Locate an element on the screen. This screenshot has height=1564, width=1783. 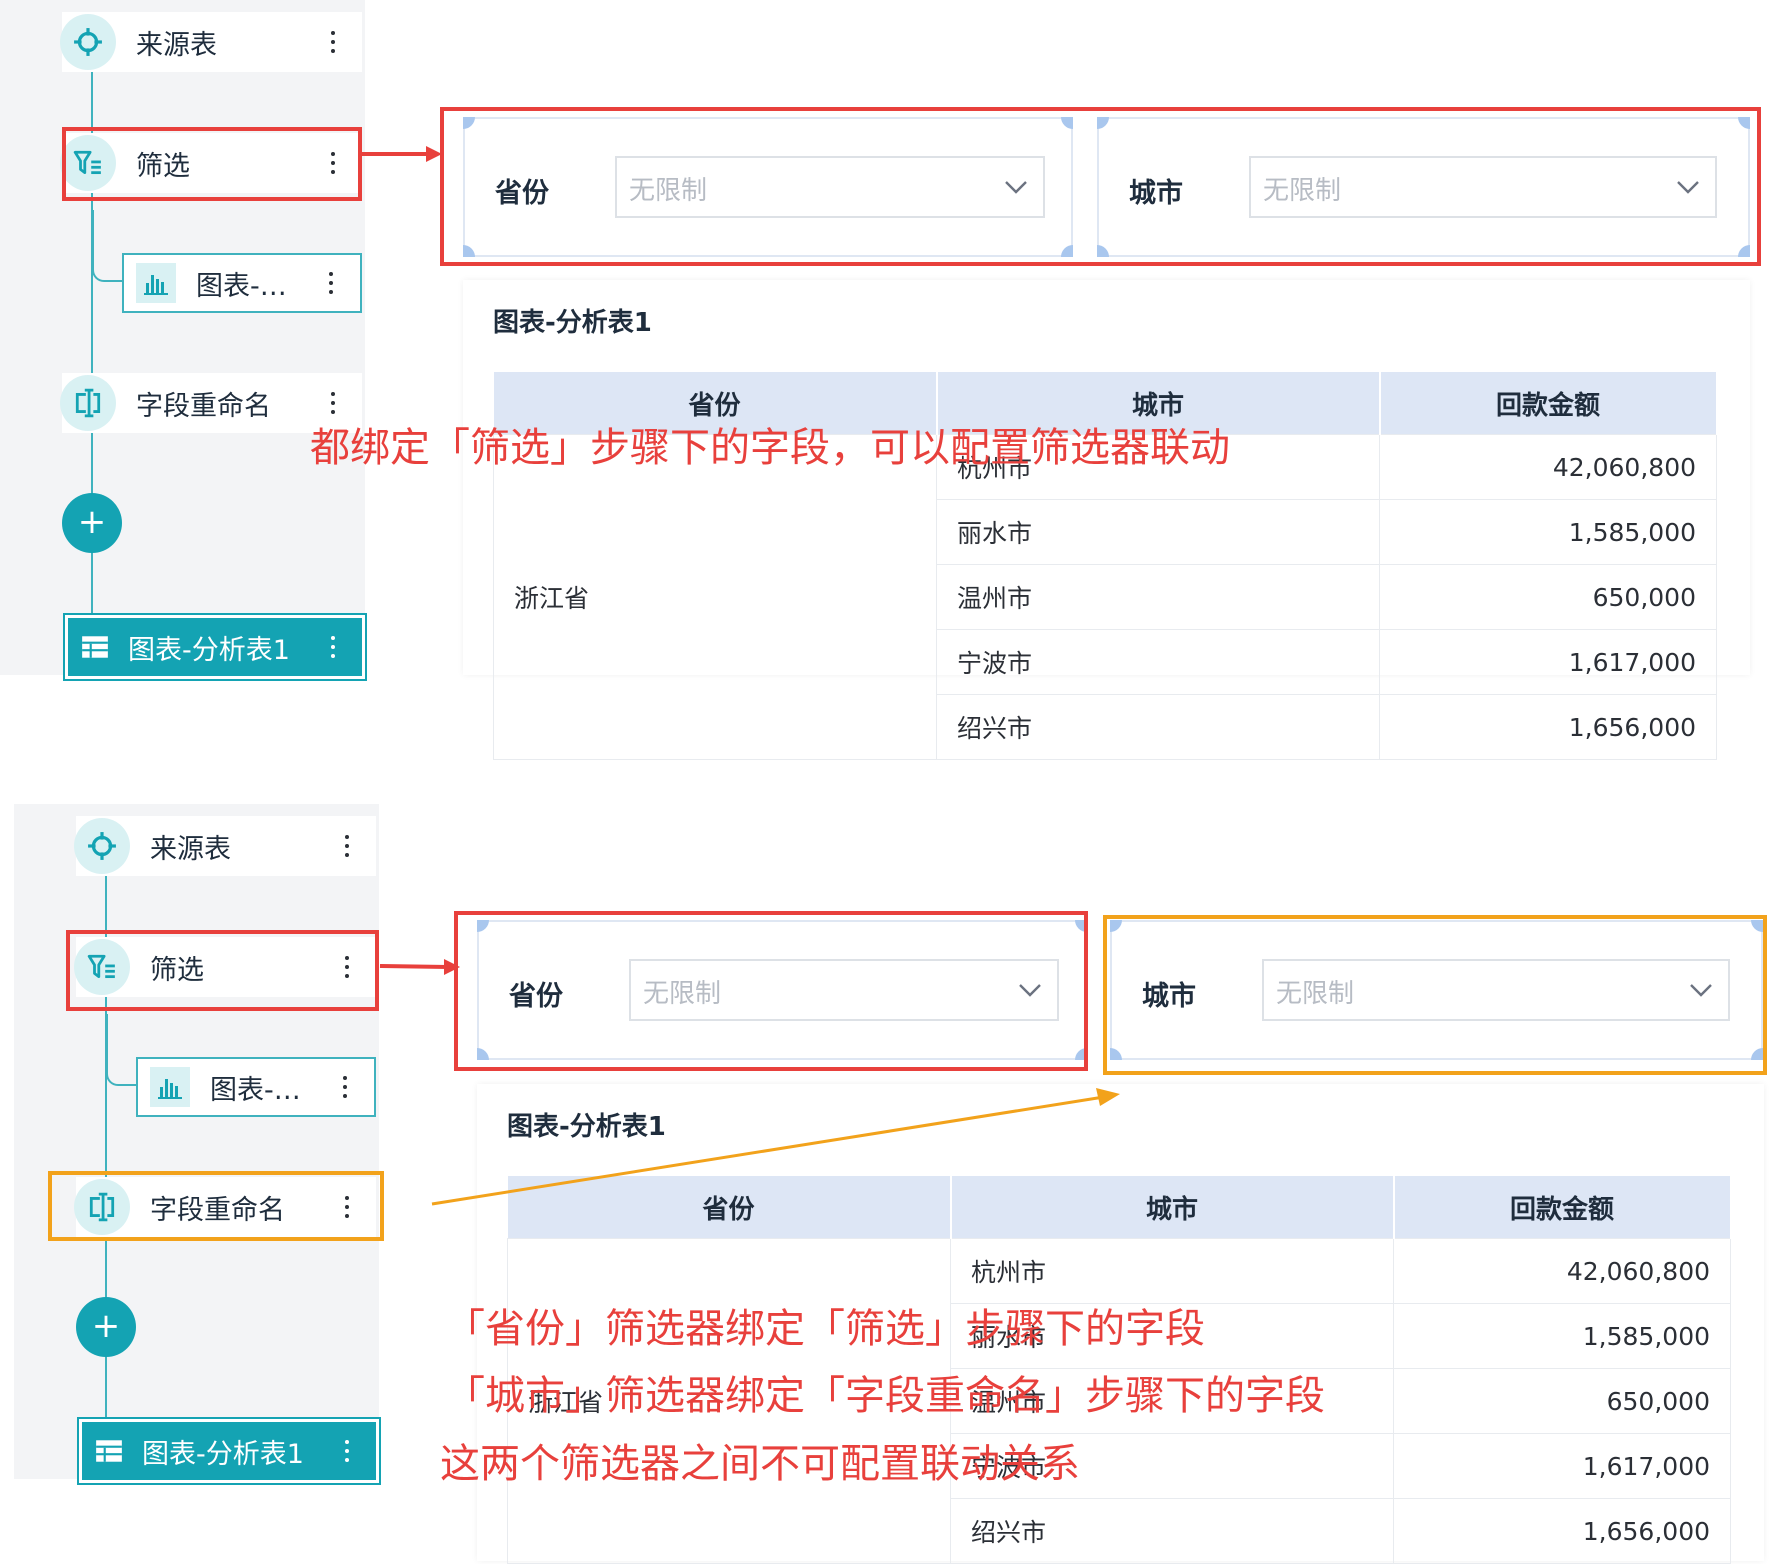
table-row: 浙江省 杭州市 42,060,800 is located at coordinates (1119, 1401).